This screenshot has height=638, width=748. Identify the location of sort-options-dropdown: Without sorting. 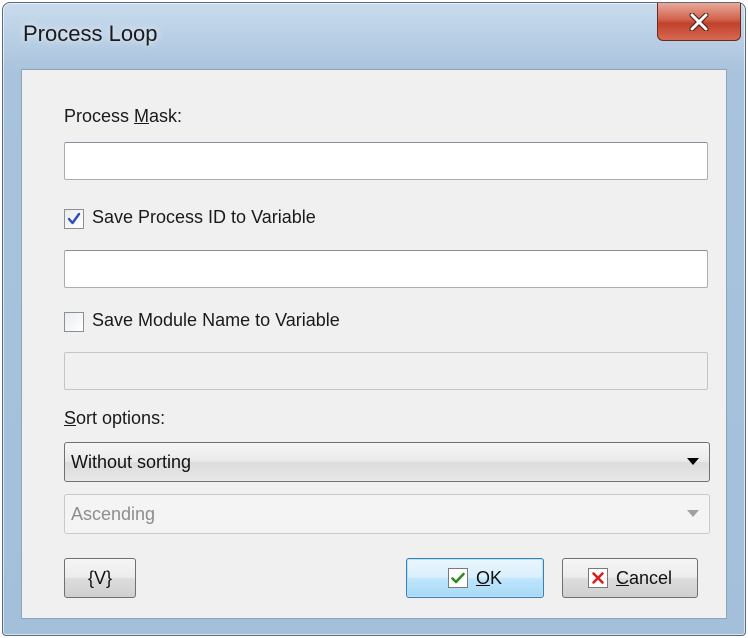
(387, 462).